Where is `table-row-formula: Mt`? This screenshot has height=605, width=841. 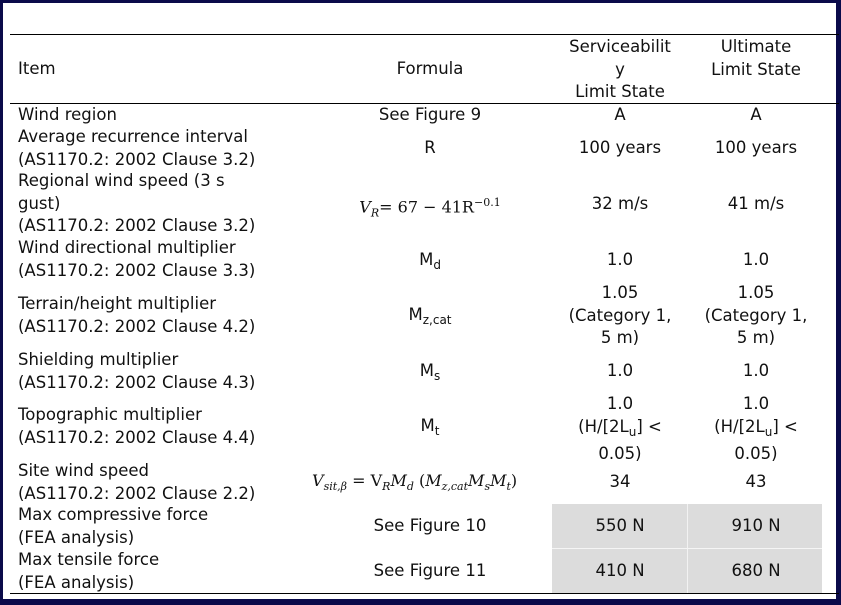 table-row-formula: Mt is located at coordinates (430, 427).